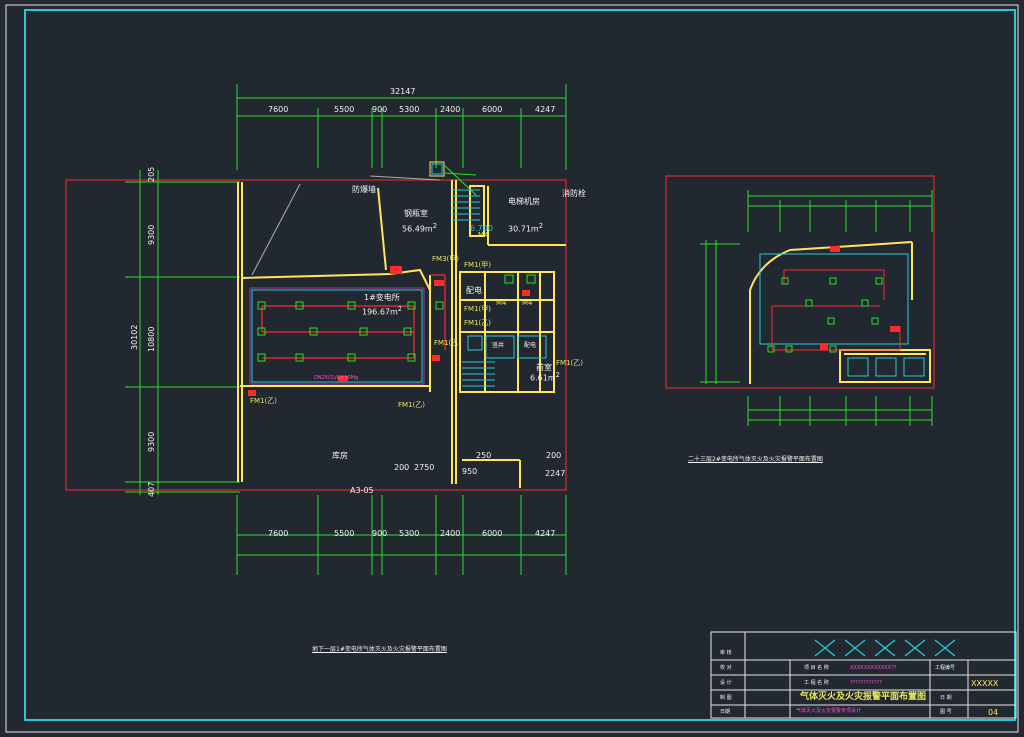 This screenshot has height=737, width=1024. I want to click on tb-name-label: 工 程 名 称, so click(816, 683).